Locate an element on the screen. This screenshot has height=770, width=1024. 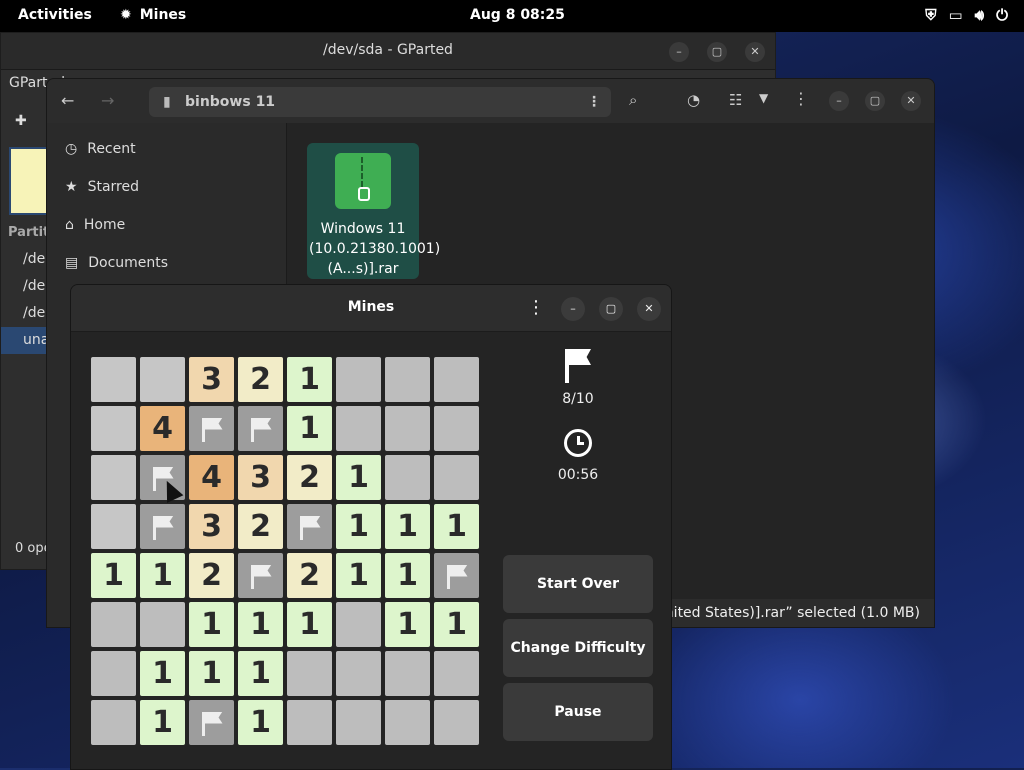
sidebar-item-documents: ▤ Documents is located at coordinates (116, 263).